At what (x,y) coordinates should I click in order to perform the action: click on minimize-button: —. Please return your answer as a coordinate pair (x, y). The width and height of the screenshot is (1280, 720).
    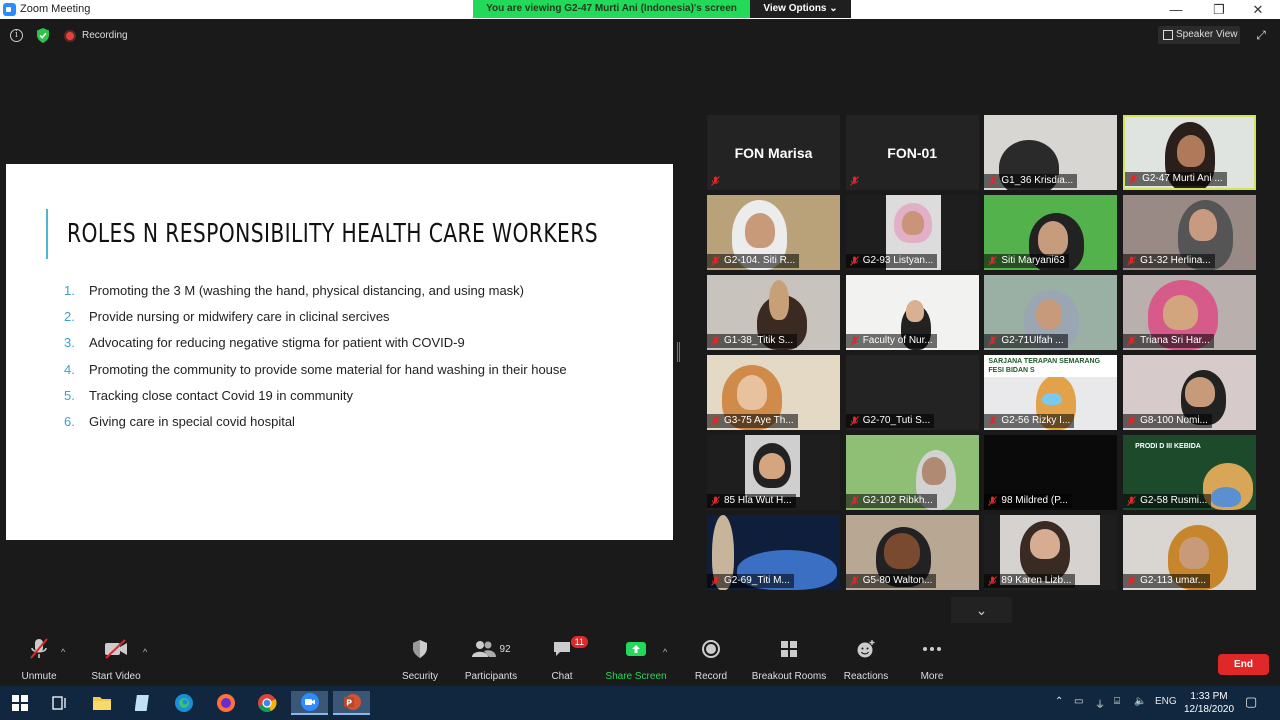
    Looking at the image, I should click on (1176, 9).